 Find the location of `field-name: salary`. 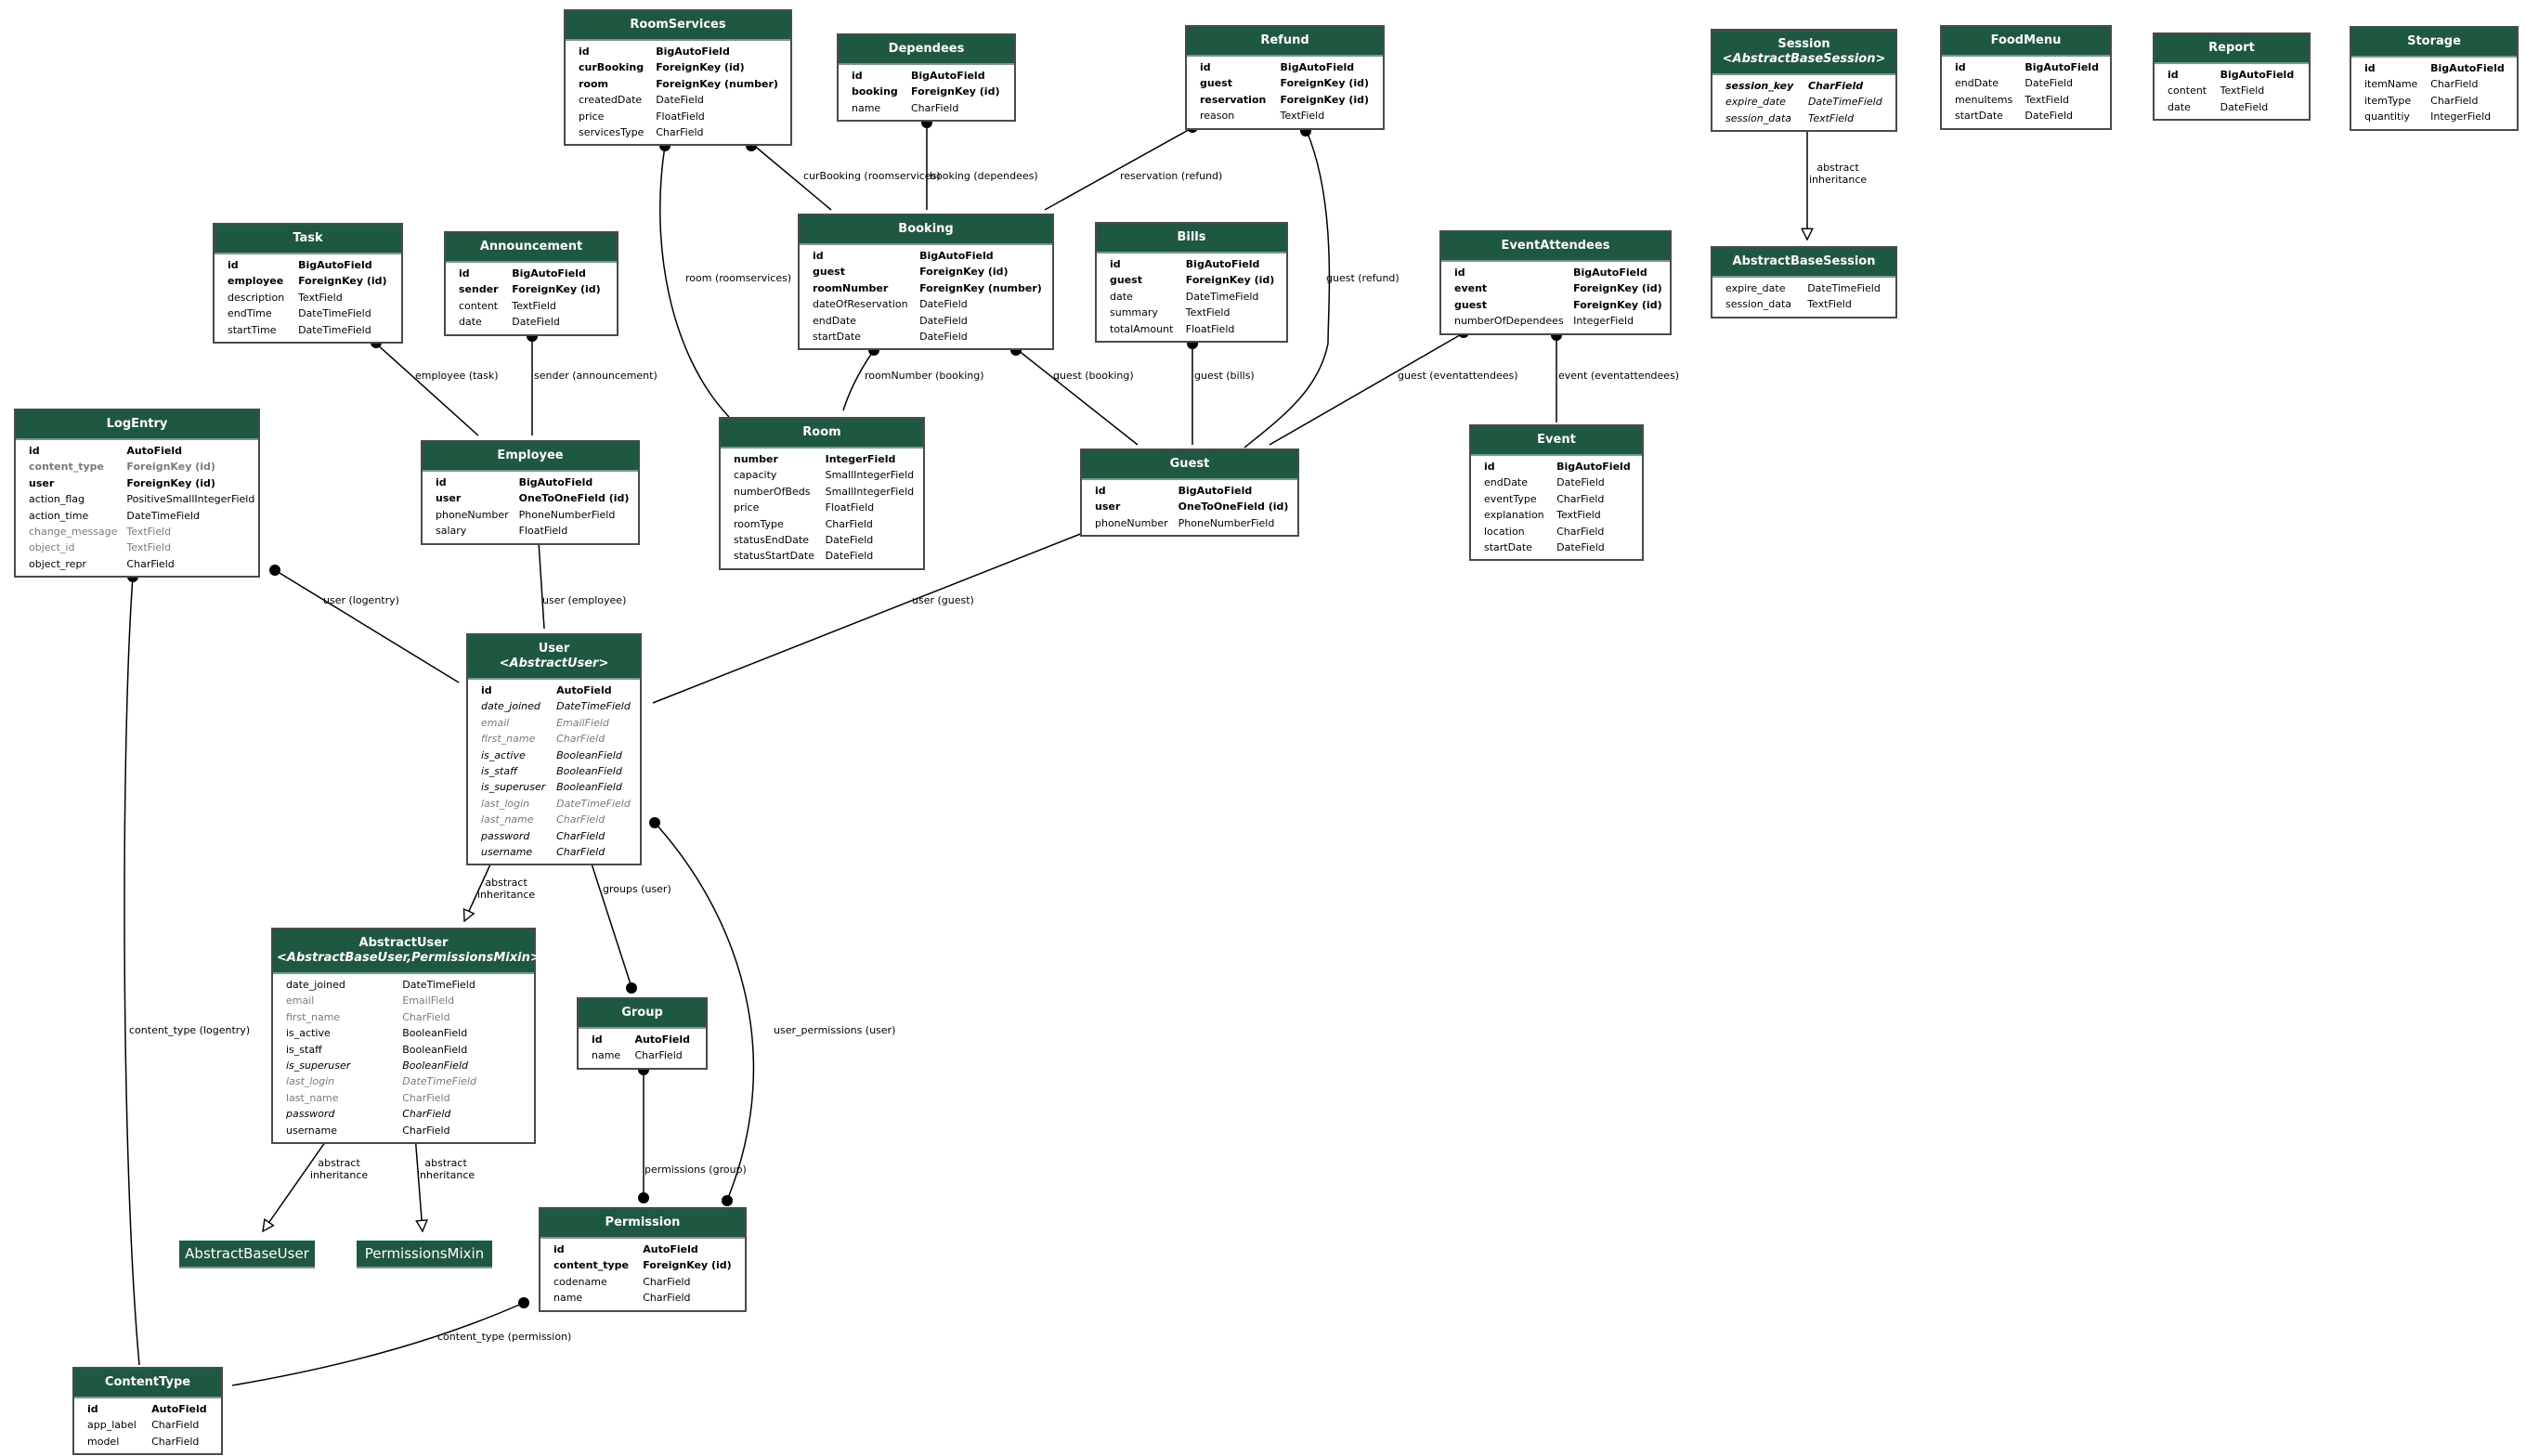

field-name: salary is located at coordinates (451, 531).